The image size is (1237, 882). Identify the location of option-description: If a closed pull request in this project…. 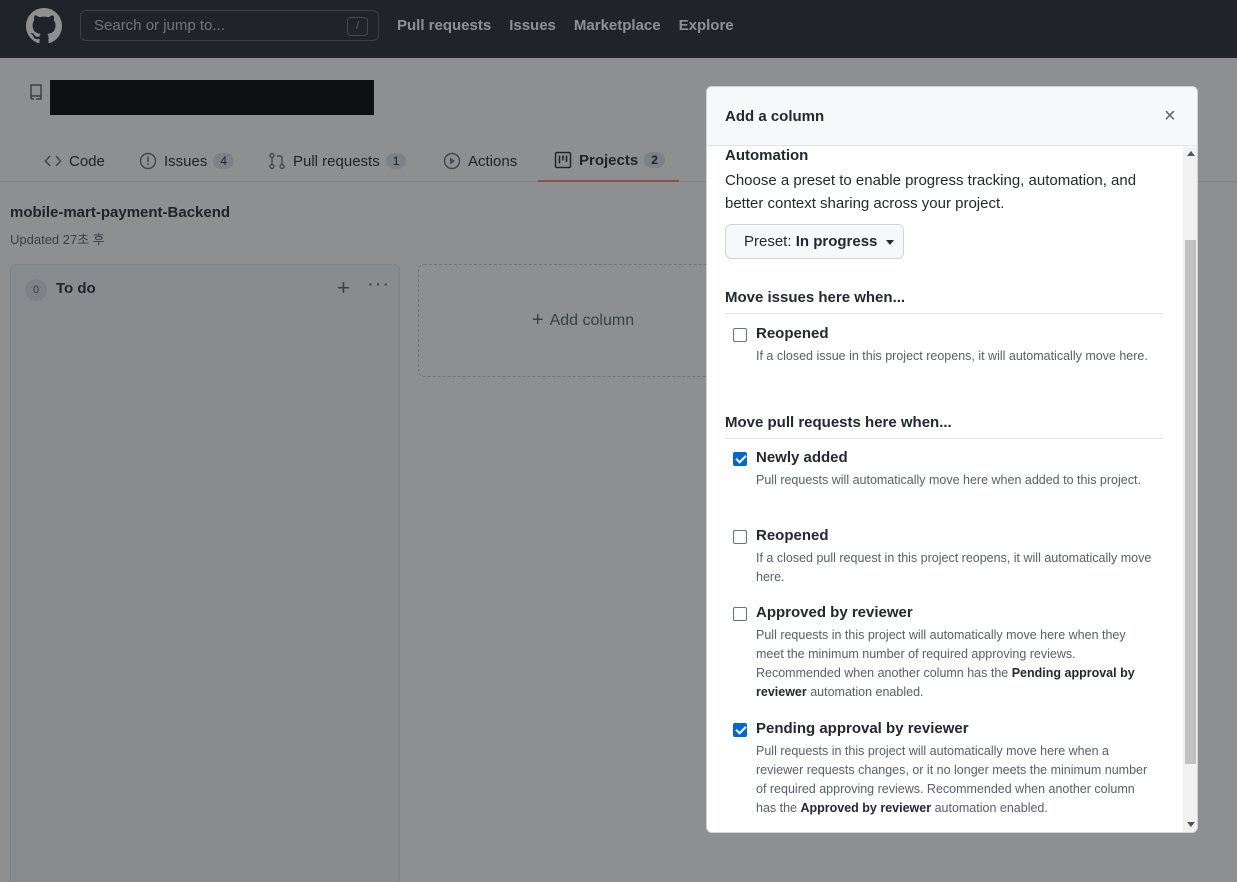
(954, 567).